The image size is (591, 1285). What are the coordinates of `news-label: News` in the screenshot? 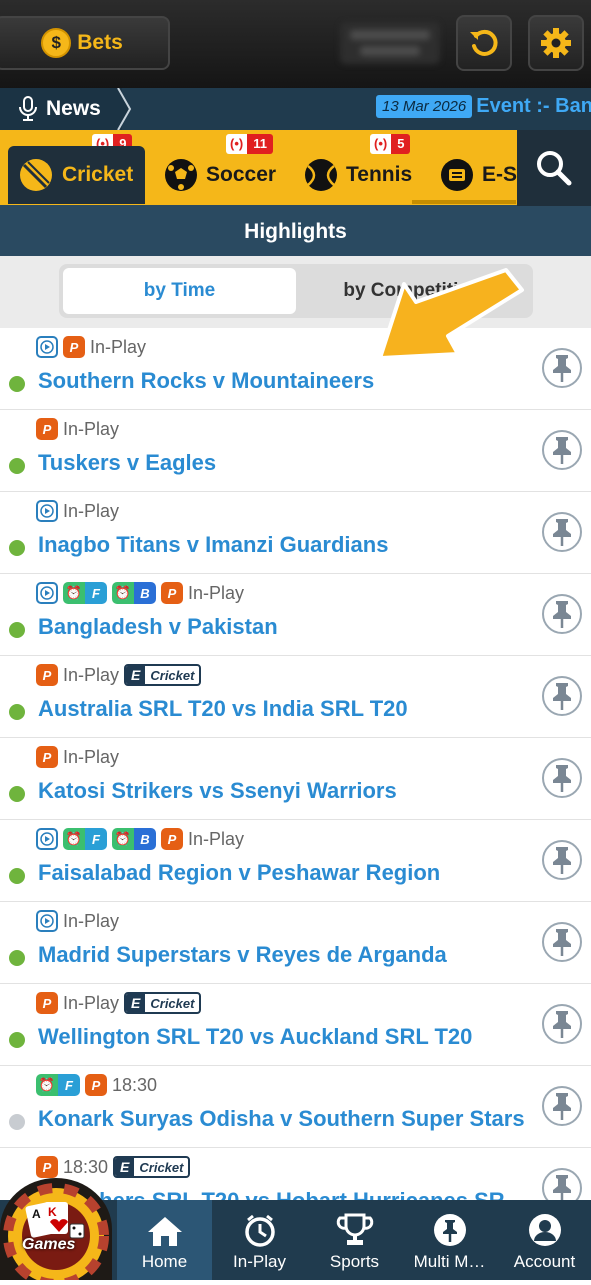 It's located at (61, 109).